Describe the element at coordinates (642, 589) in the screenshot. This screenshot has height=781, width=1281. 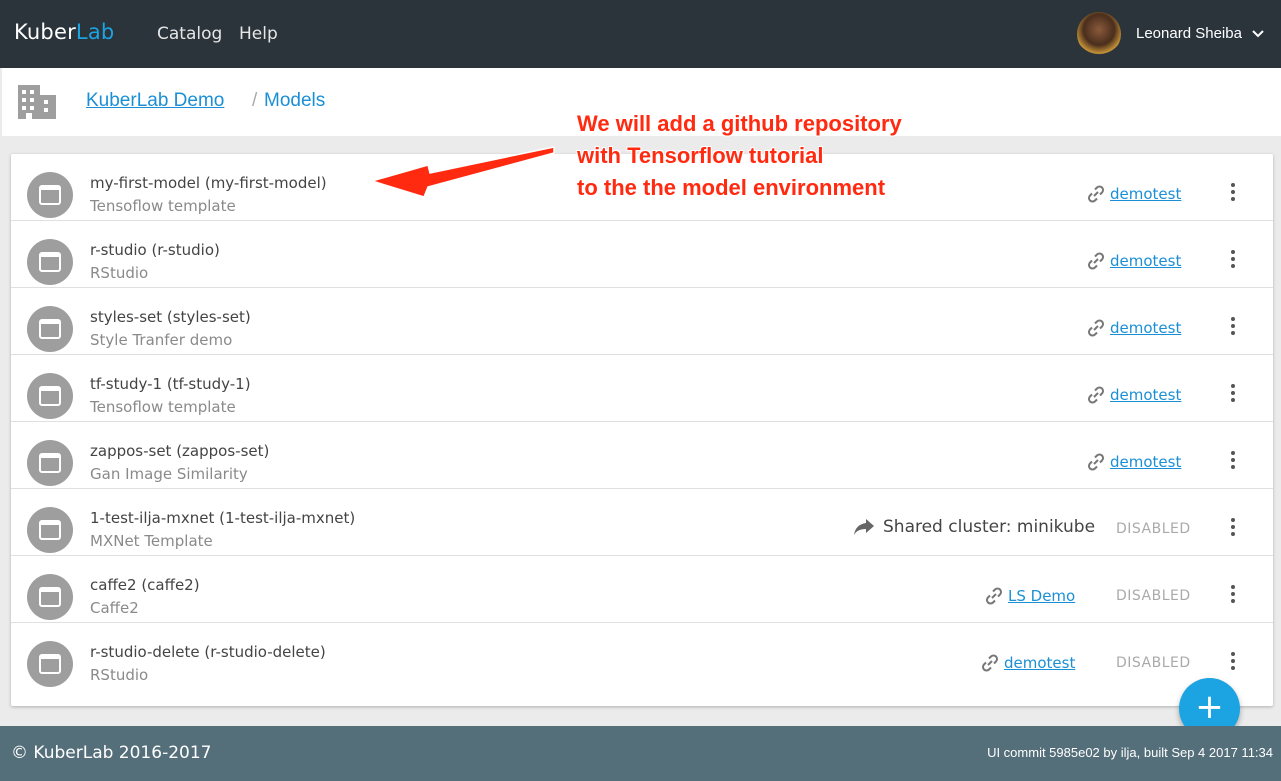
I see `model-row: caffe2 (caffe2) Caffe2 LS Demo DISABLED` at that location.